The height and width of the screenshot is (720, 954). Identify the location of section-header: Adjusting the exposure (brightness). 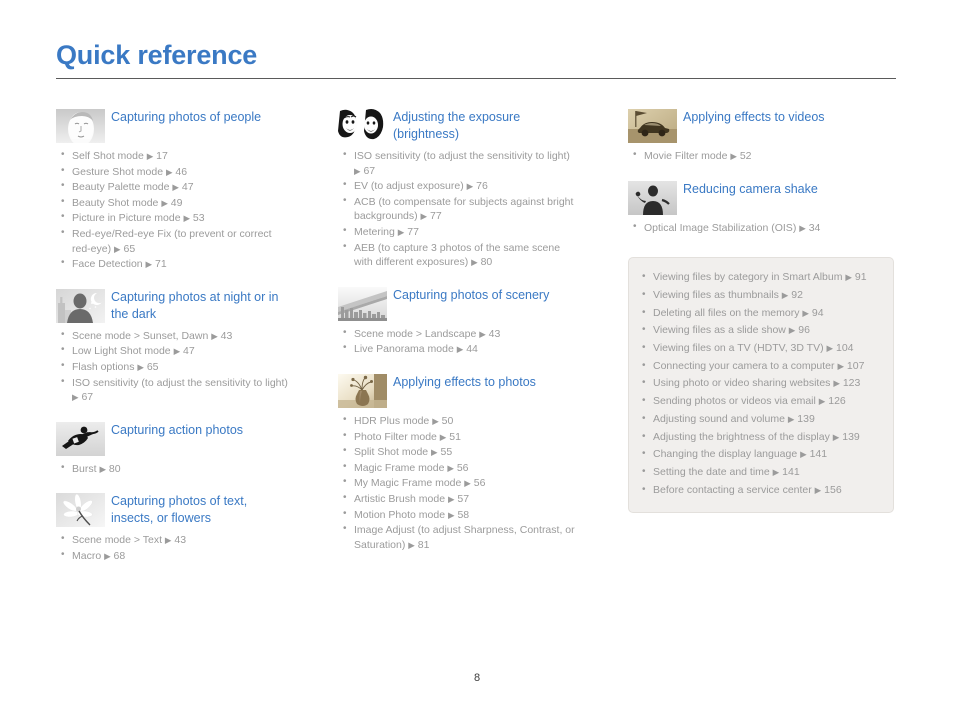
(459, 125).